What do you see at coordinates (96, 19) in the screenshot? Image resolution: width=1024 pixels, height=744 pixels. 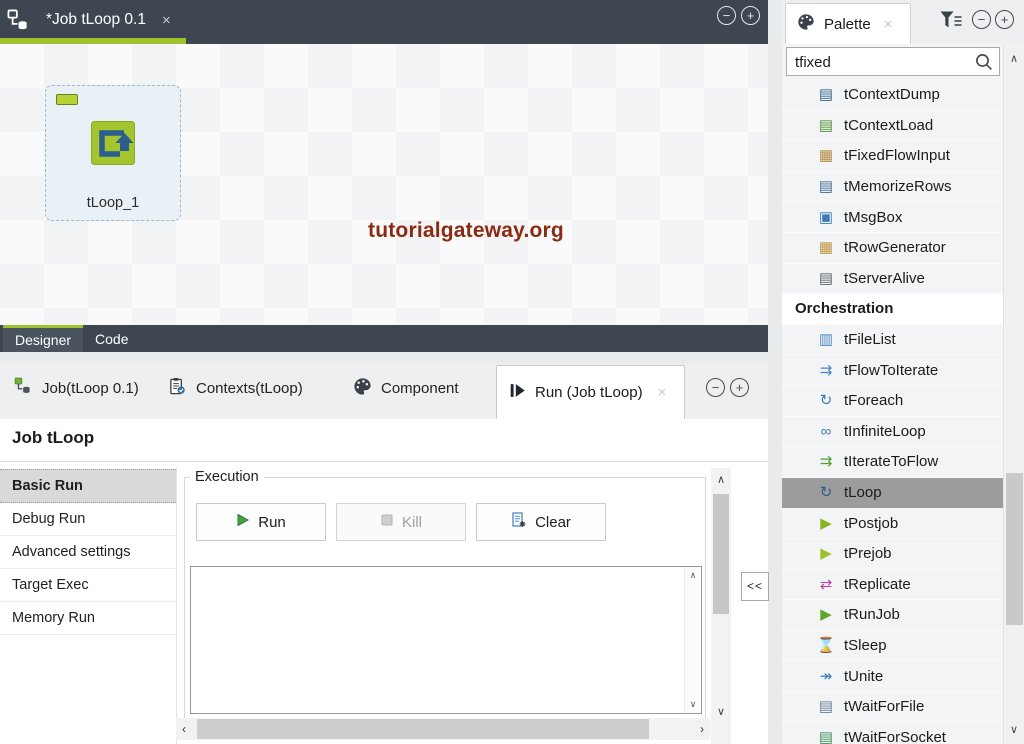 I see `job-document-tab-label: *Job tLoop 0.1` at bounding box center [96, 19].